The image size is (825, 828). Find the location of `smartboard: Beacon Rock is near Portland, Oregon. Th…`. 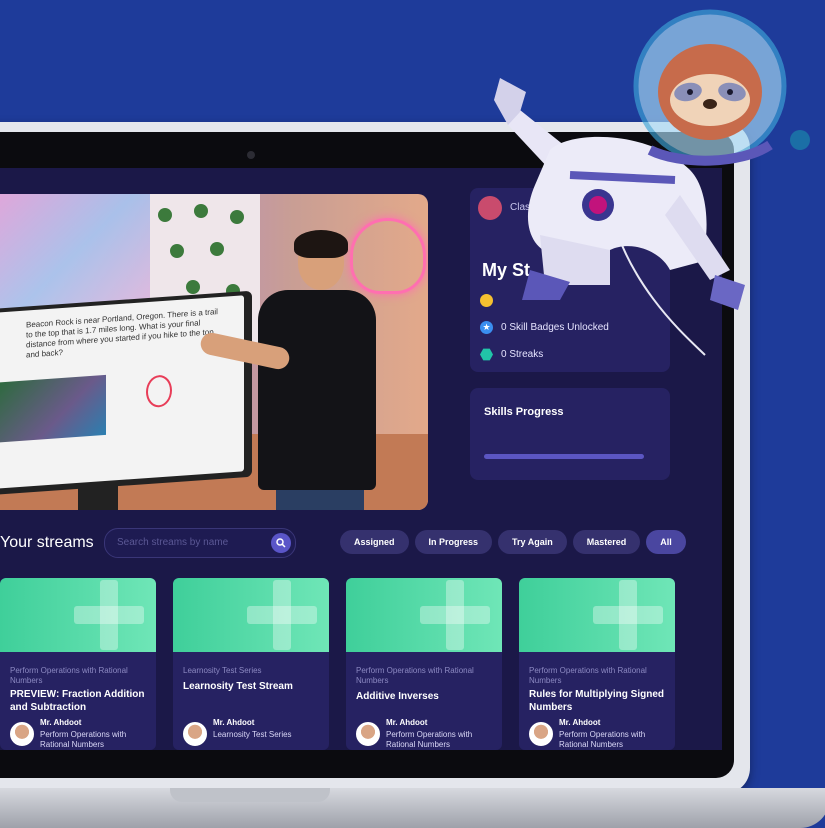

smartboard: Beacon Rock is near Portland, Oregon. Th… is located at coordinates (126, 393).